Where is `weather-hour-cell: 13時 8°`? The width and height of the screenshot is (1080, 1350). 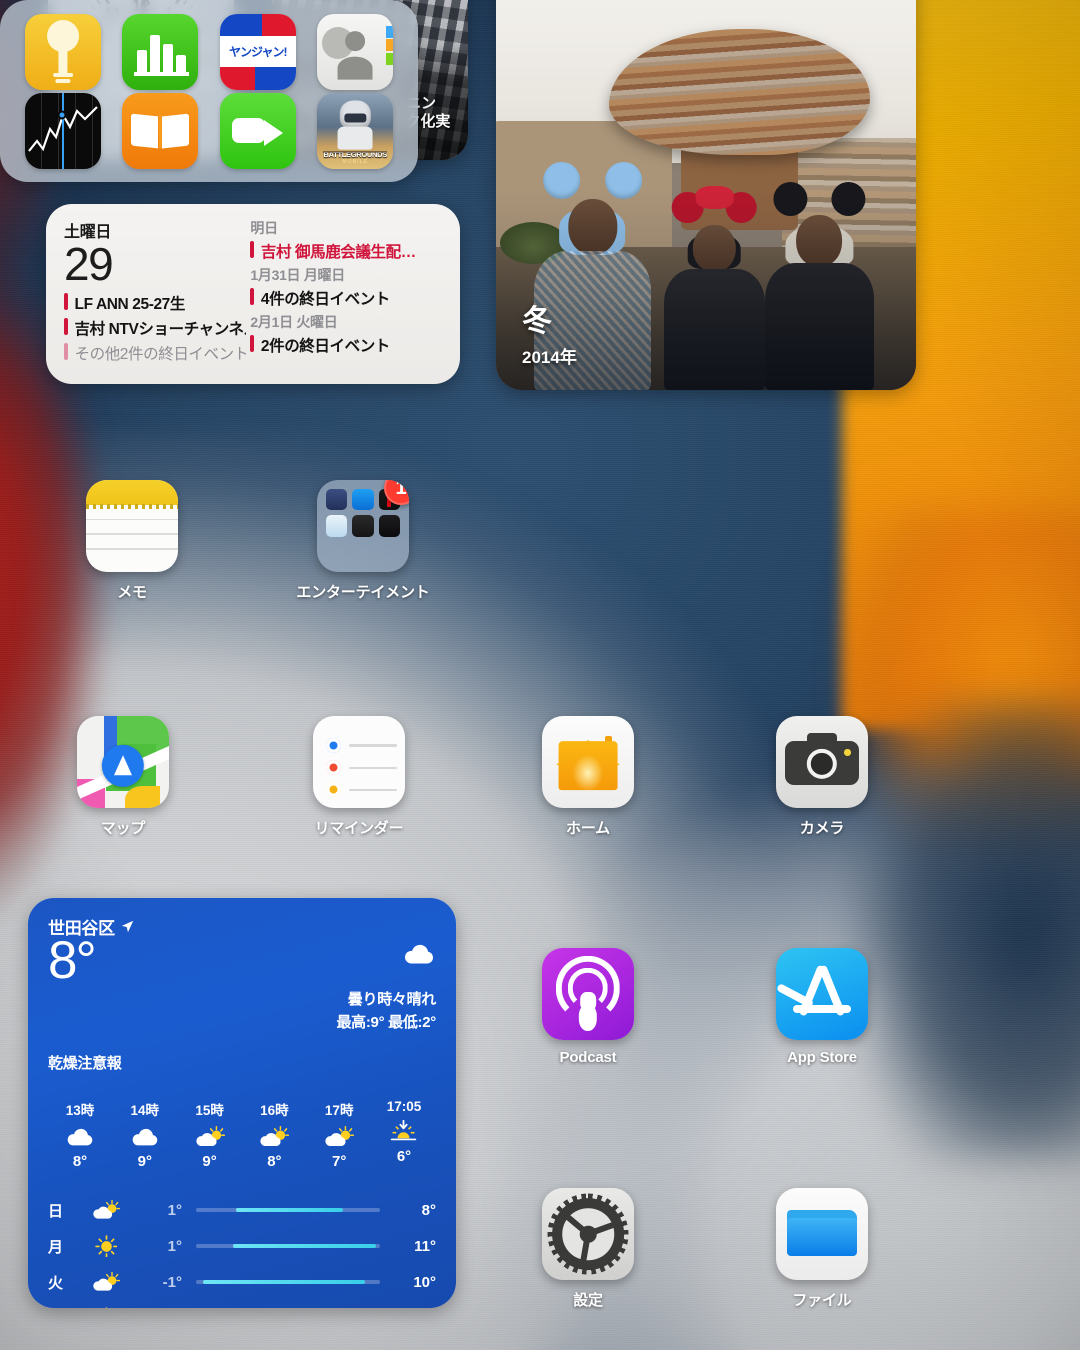 weather-hour-cell: 13時 8° is located at coordinates (80, 1134).